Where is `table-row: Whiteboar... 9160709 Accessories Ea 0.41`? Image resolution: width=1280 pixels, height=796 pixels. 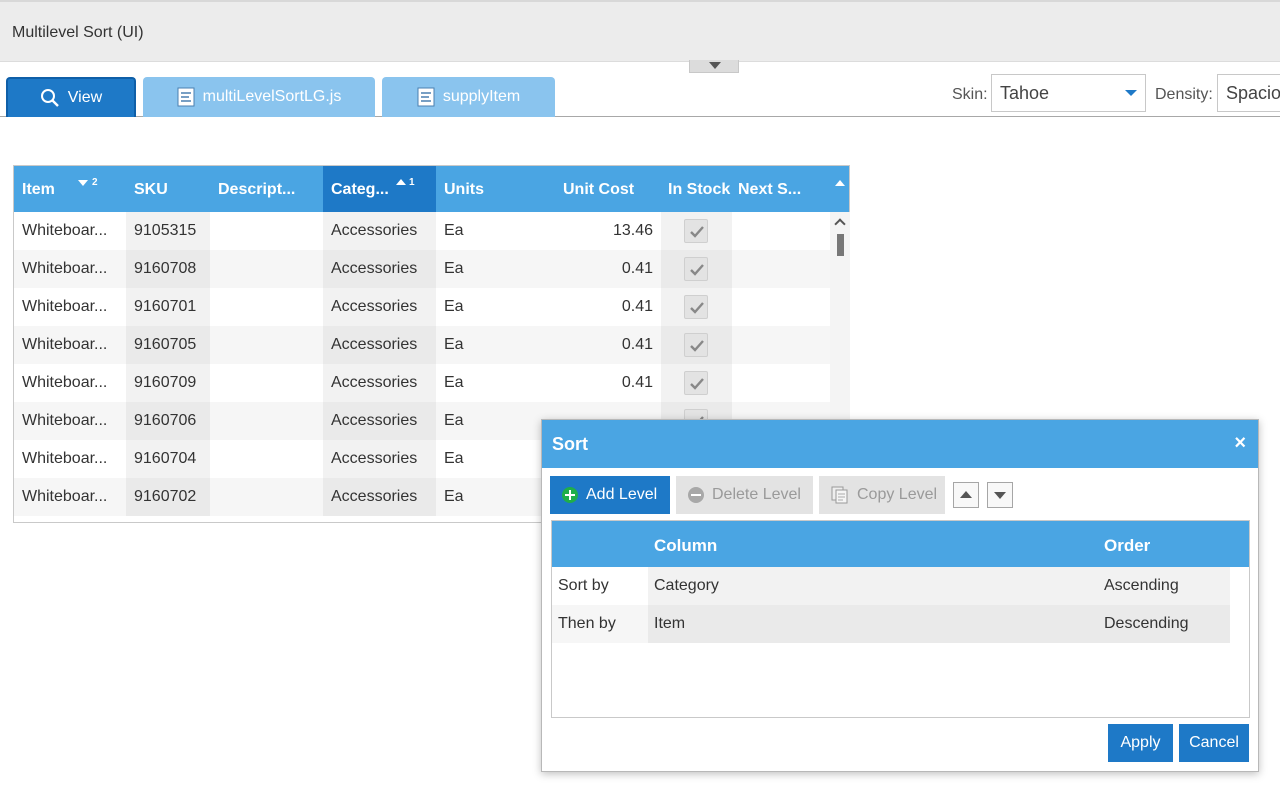 table-row: Whiteboar... 9160709 Accessories Ea 0.41 is located at coordinates (422, 383).